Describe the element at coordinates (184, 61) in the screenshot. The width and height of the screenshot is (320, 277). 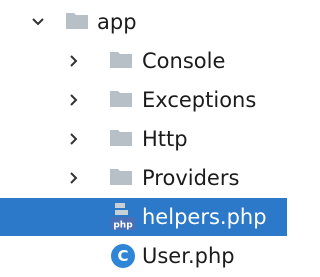
I see `tree-node-label: Console` at that location.